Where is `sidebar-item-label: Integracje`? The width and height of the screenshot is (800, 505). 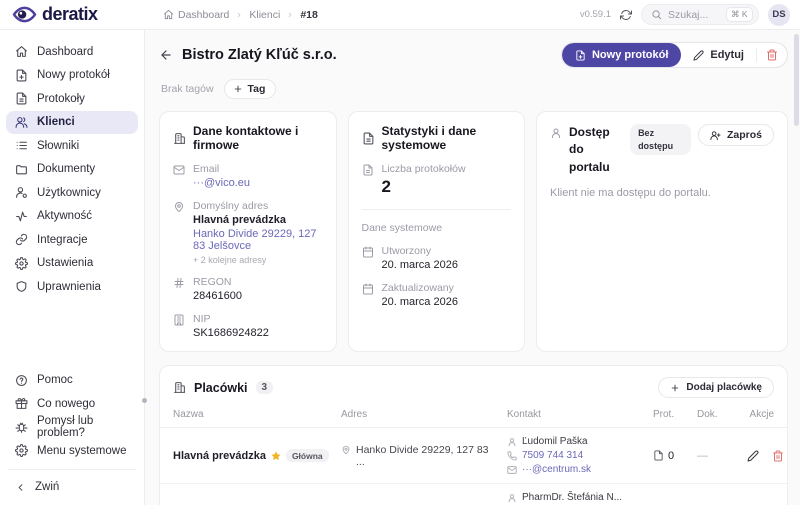 sidebar-item-label: Integracje is located at coordinates (62, 239).